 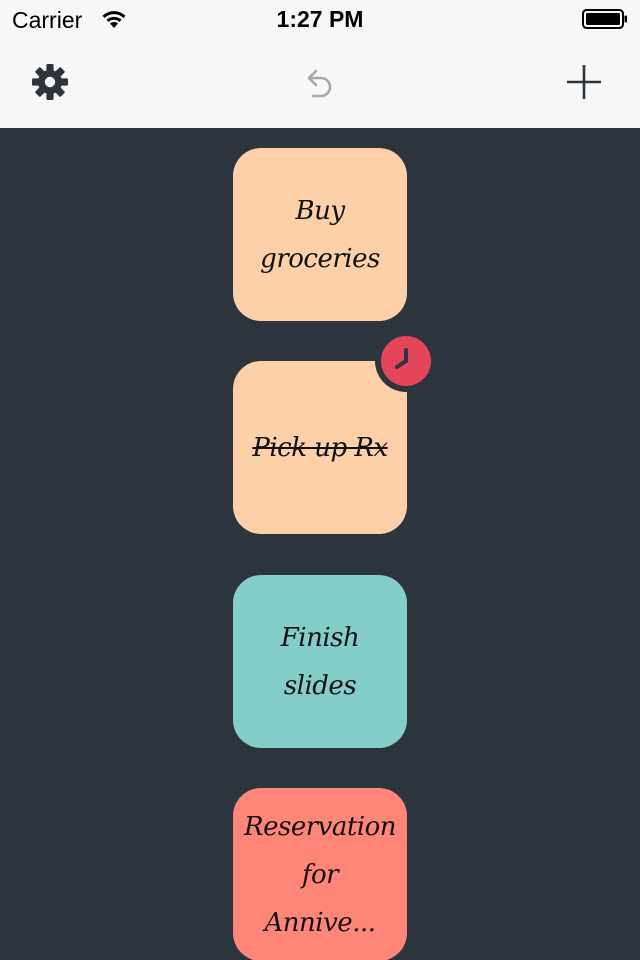 I want to click on reminder-badge-fill, so click(x=406, y=361).